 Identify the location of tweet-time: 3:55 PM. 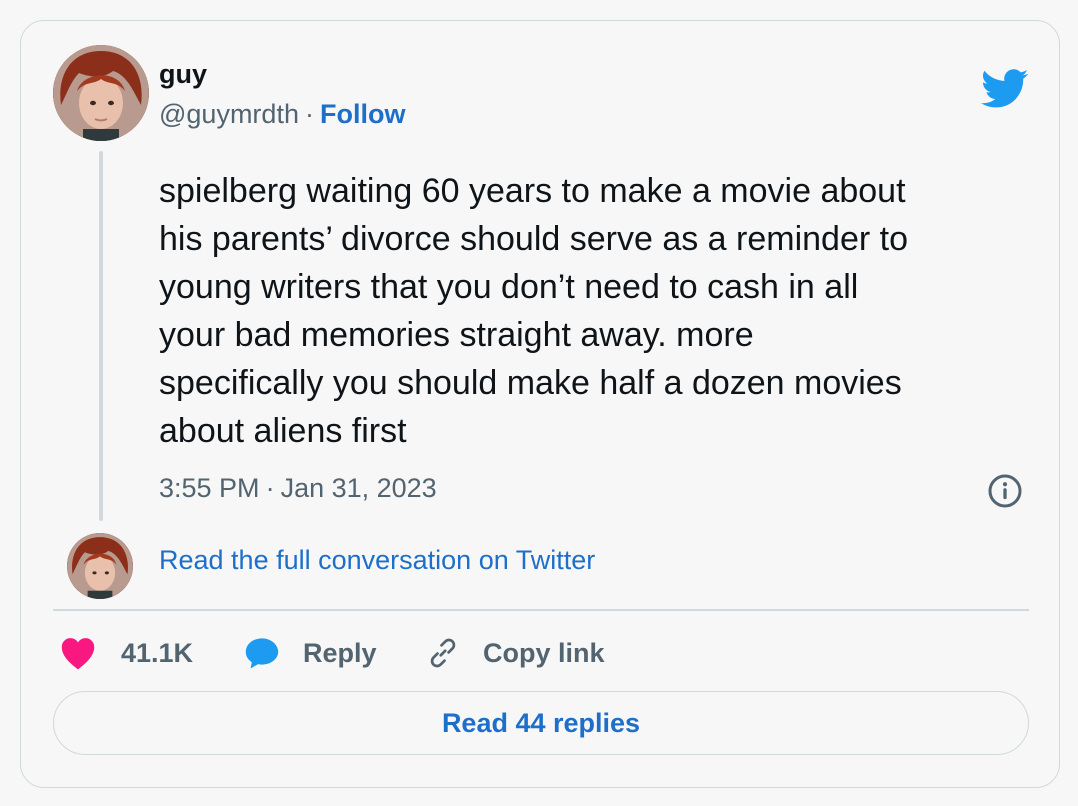
(209, 488).